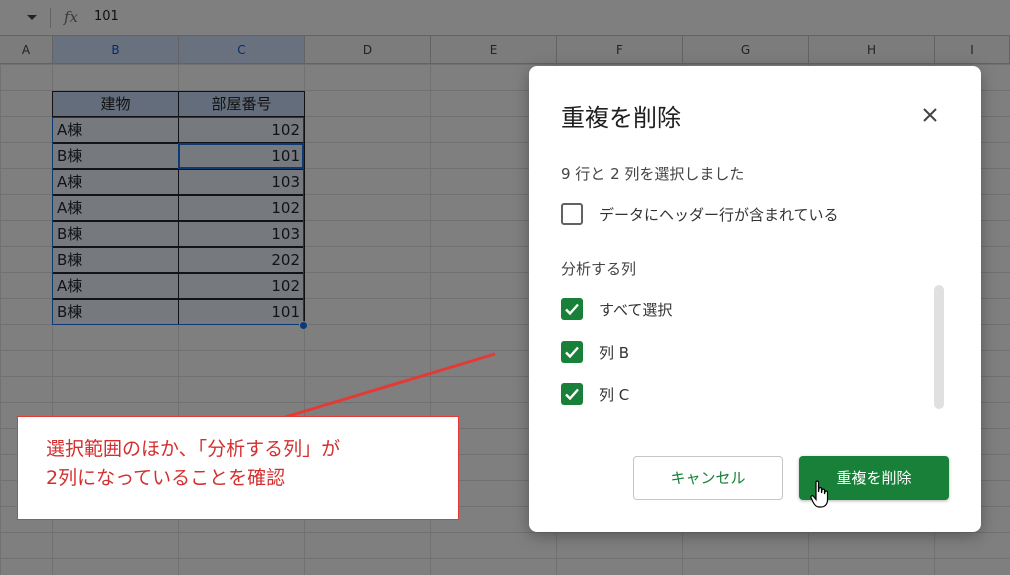  Describe the element at coordinates (708, 478) in the screenshot. I see `cancel-button: キャンセル` at that location.